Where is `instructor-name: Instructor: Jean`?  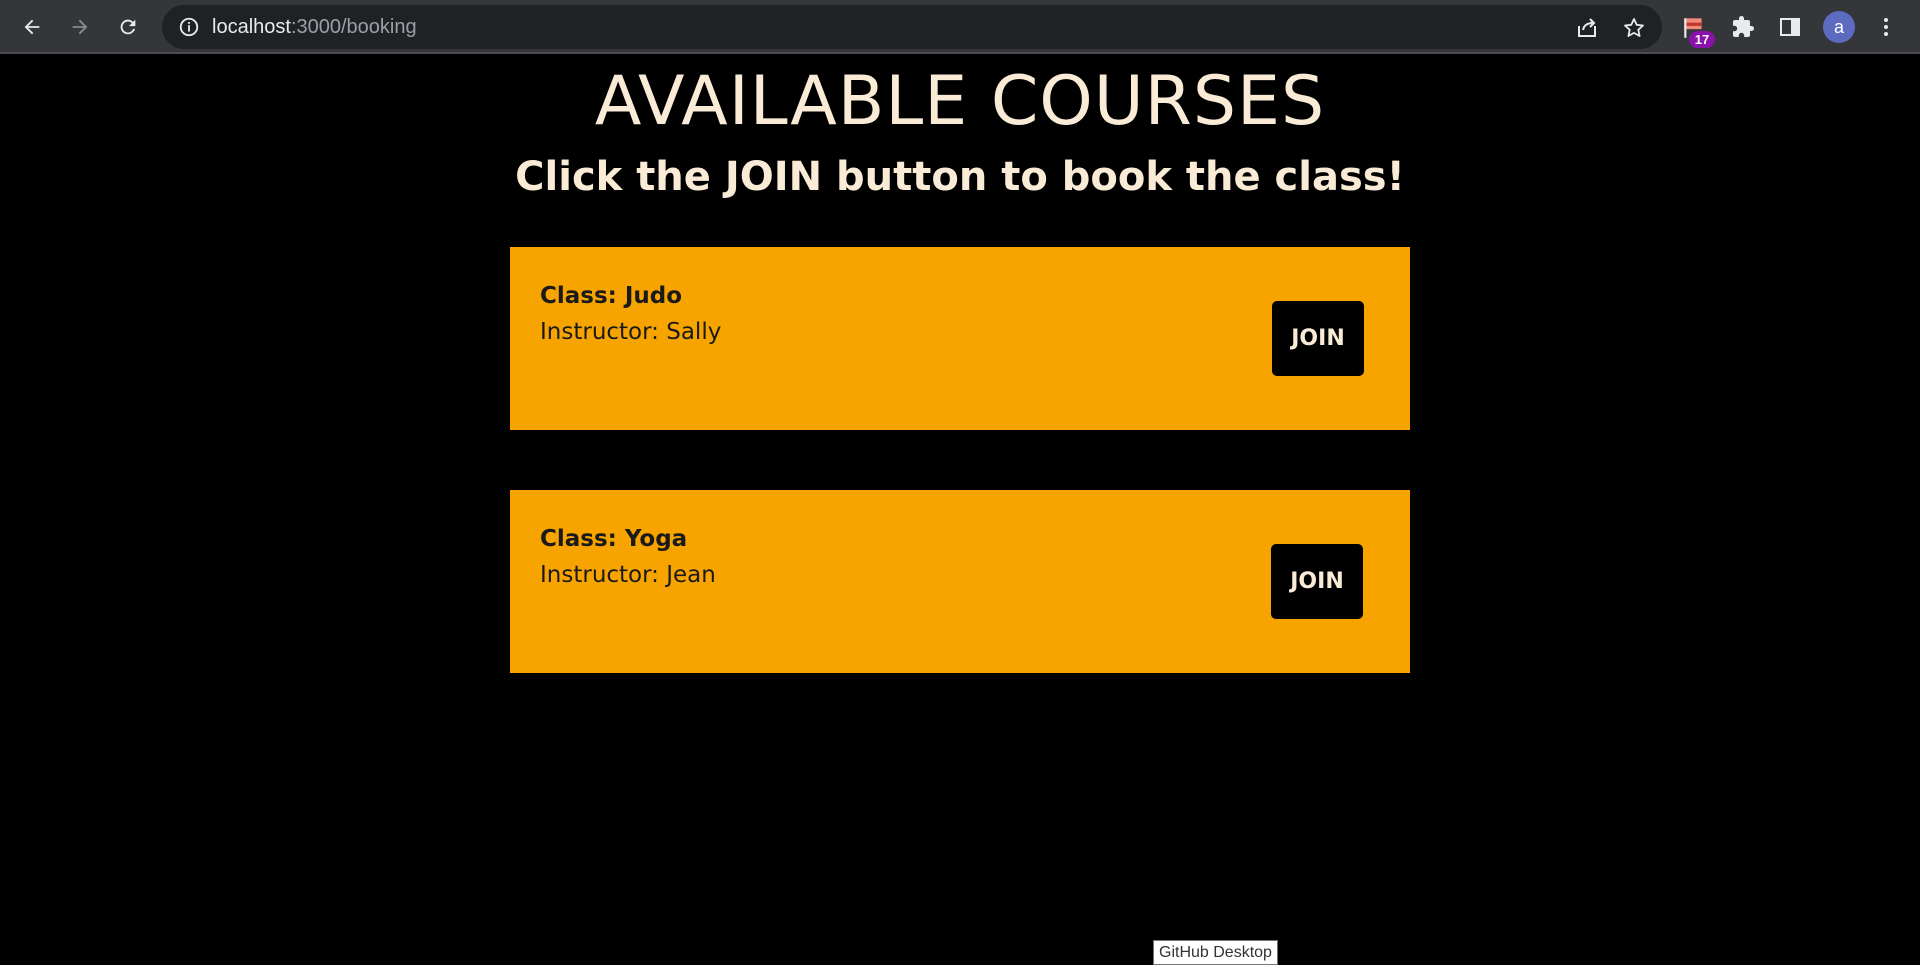 instructor-name: Instructor: Jean is located at coordinates (628, 575).